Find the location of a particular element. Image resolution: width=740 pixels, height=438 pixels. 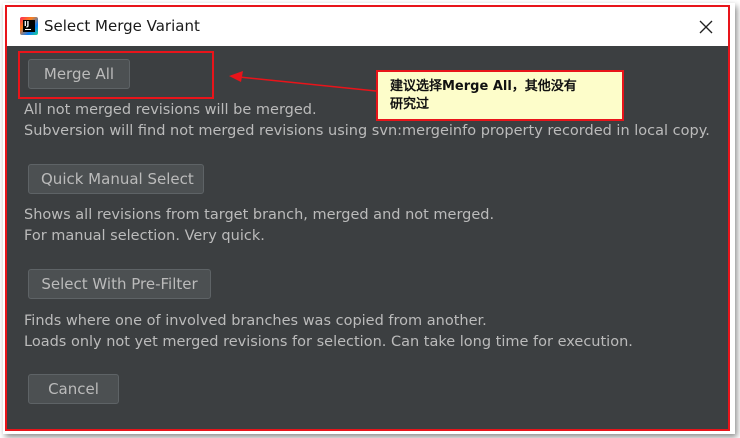

callout-line-1: 建议选择Merge All，其他没有 is located at coordinates (483, 86).